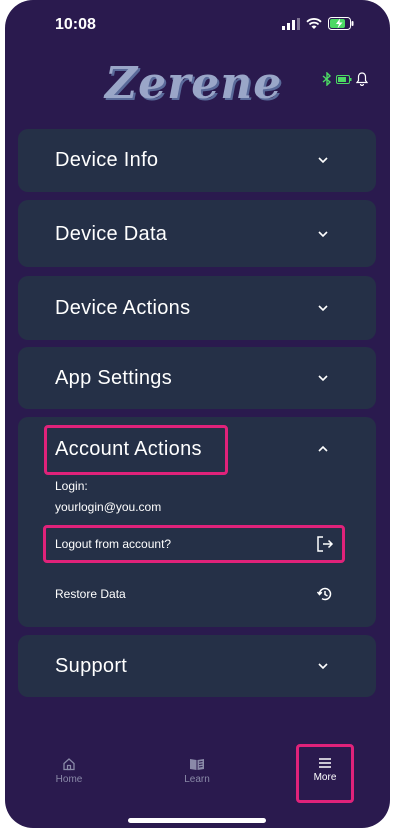 The height and width of the screenshot is (828, 395). I want to click on nav-more: More, so click(325, 770).